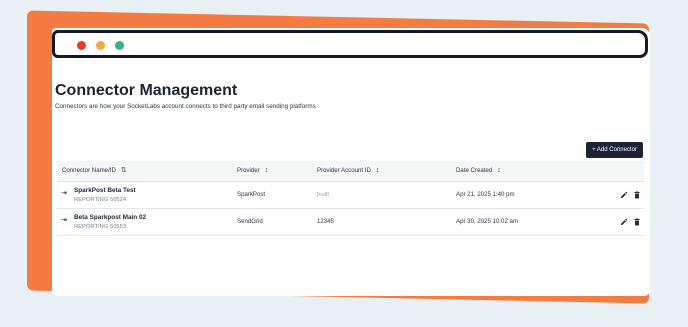 Image resolution: width=688 pixels, height=327 pixels. Describe the element at coordinates (119, 45) in the screenshot. I see `window-maximize-dot` at that location.